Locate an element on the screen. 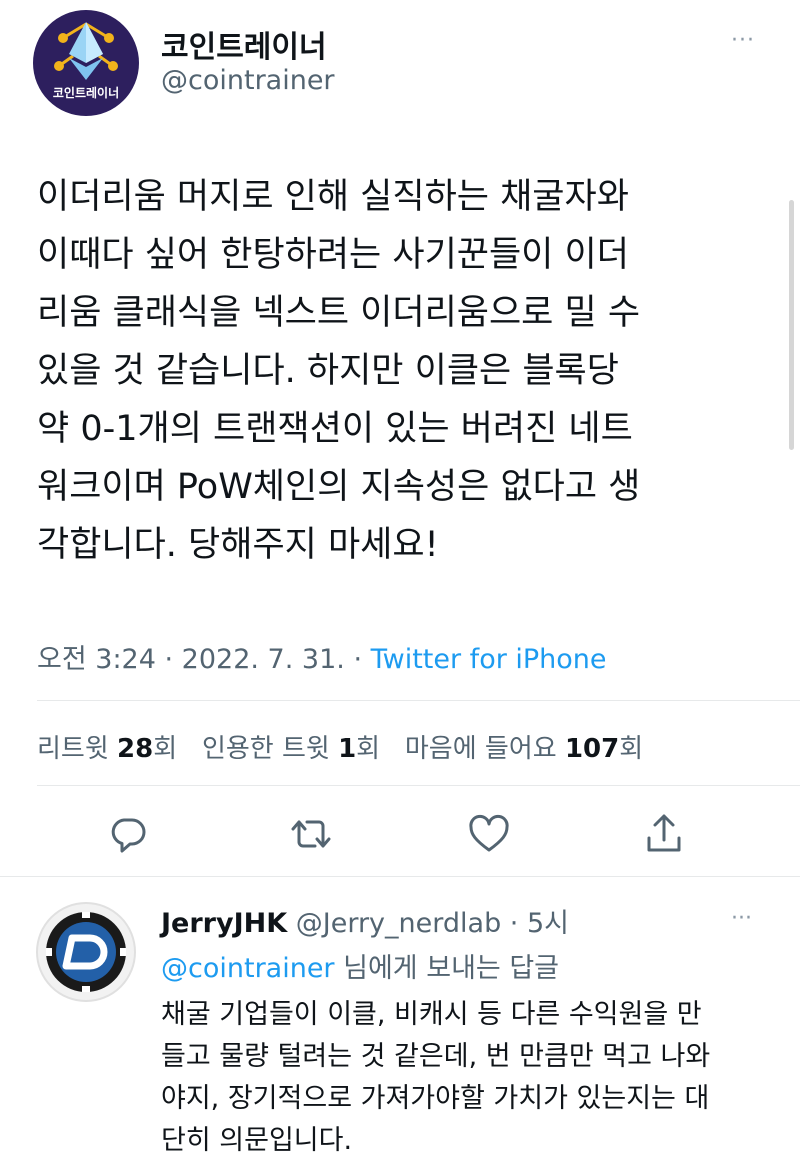 This screenshot has width=800, height=1162. retweet-icon is located at coordinates (311, 834).